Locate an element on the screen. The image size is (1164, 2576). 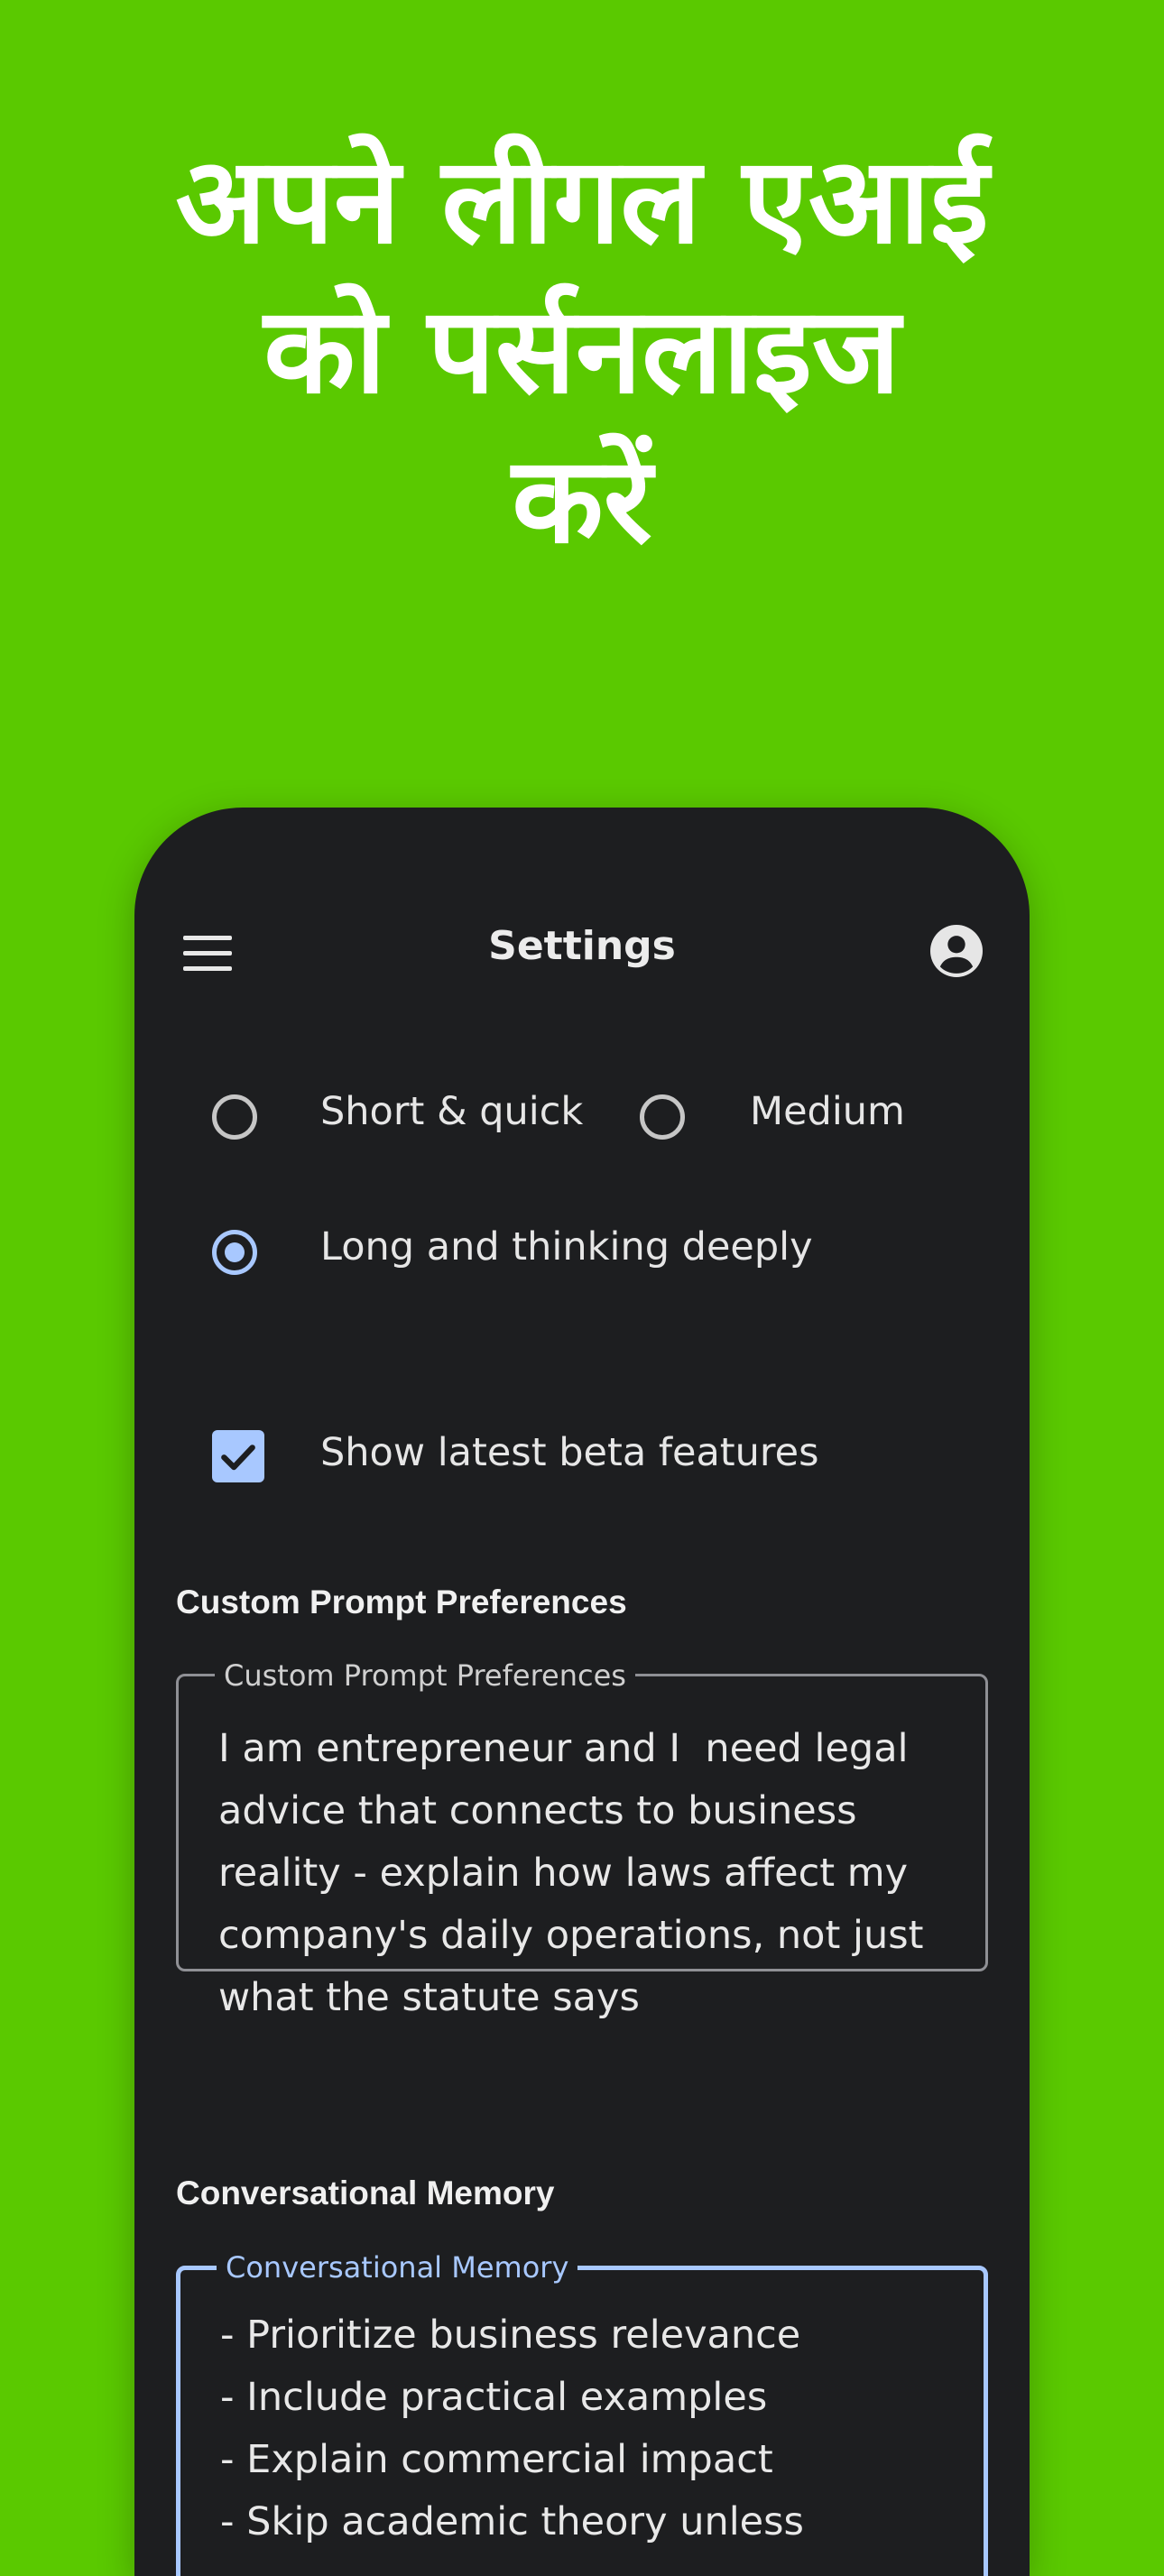
radio-button-short is located at coordinates (234, 1117).